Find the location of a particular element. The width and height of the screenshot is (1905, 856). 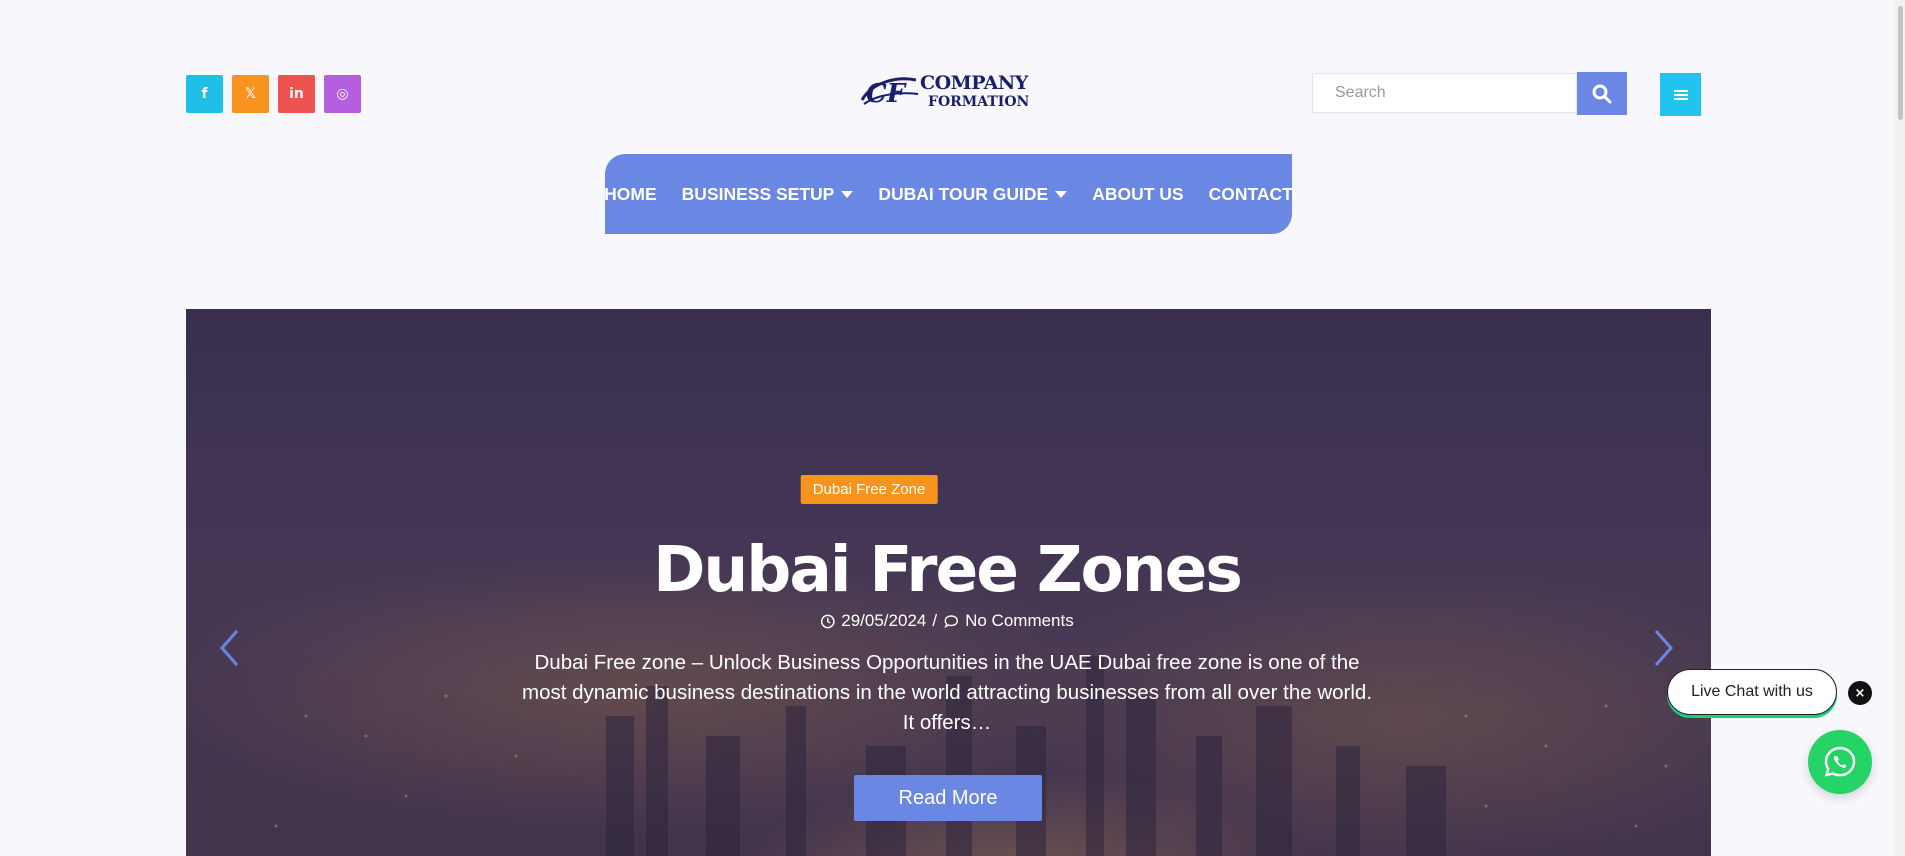

post-comments: No Comments is located at coordinates (1019, 621).